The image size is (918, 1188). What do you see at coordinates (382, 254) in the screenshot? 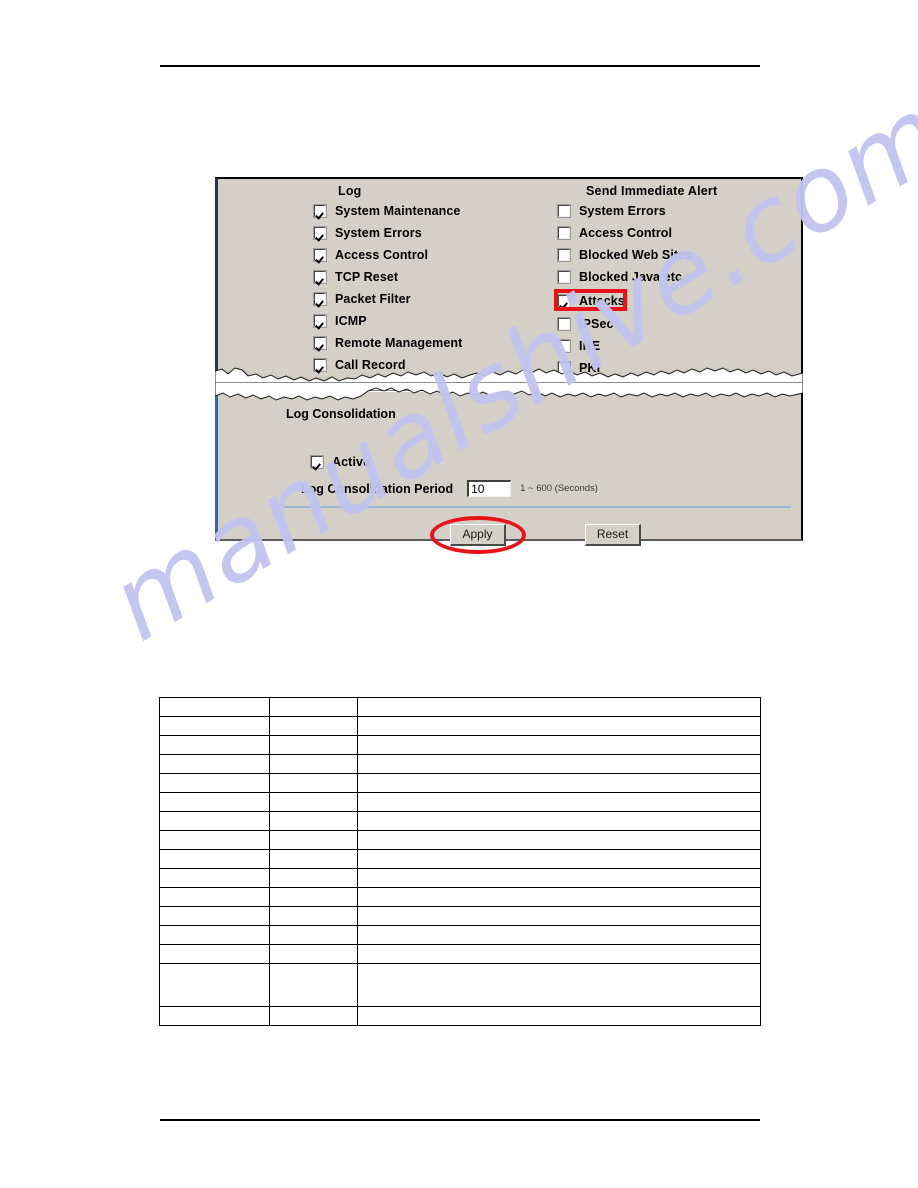
I see `log-label: Access Control` at bounding box center [382, 254].